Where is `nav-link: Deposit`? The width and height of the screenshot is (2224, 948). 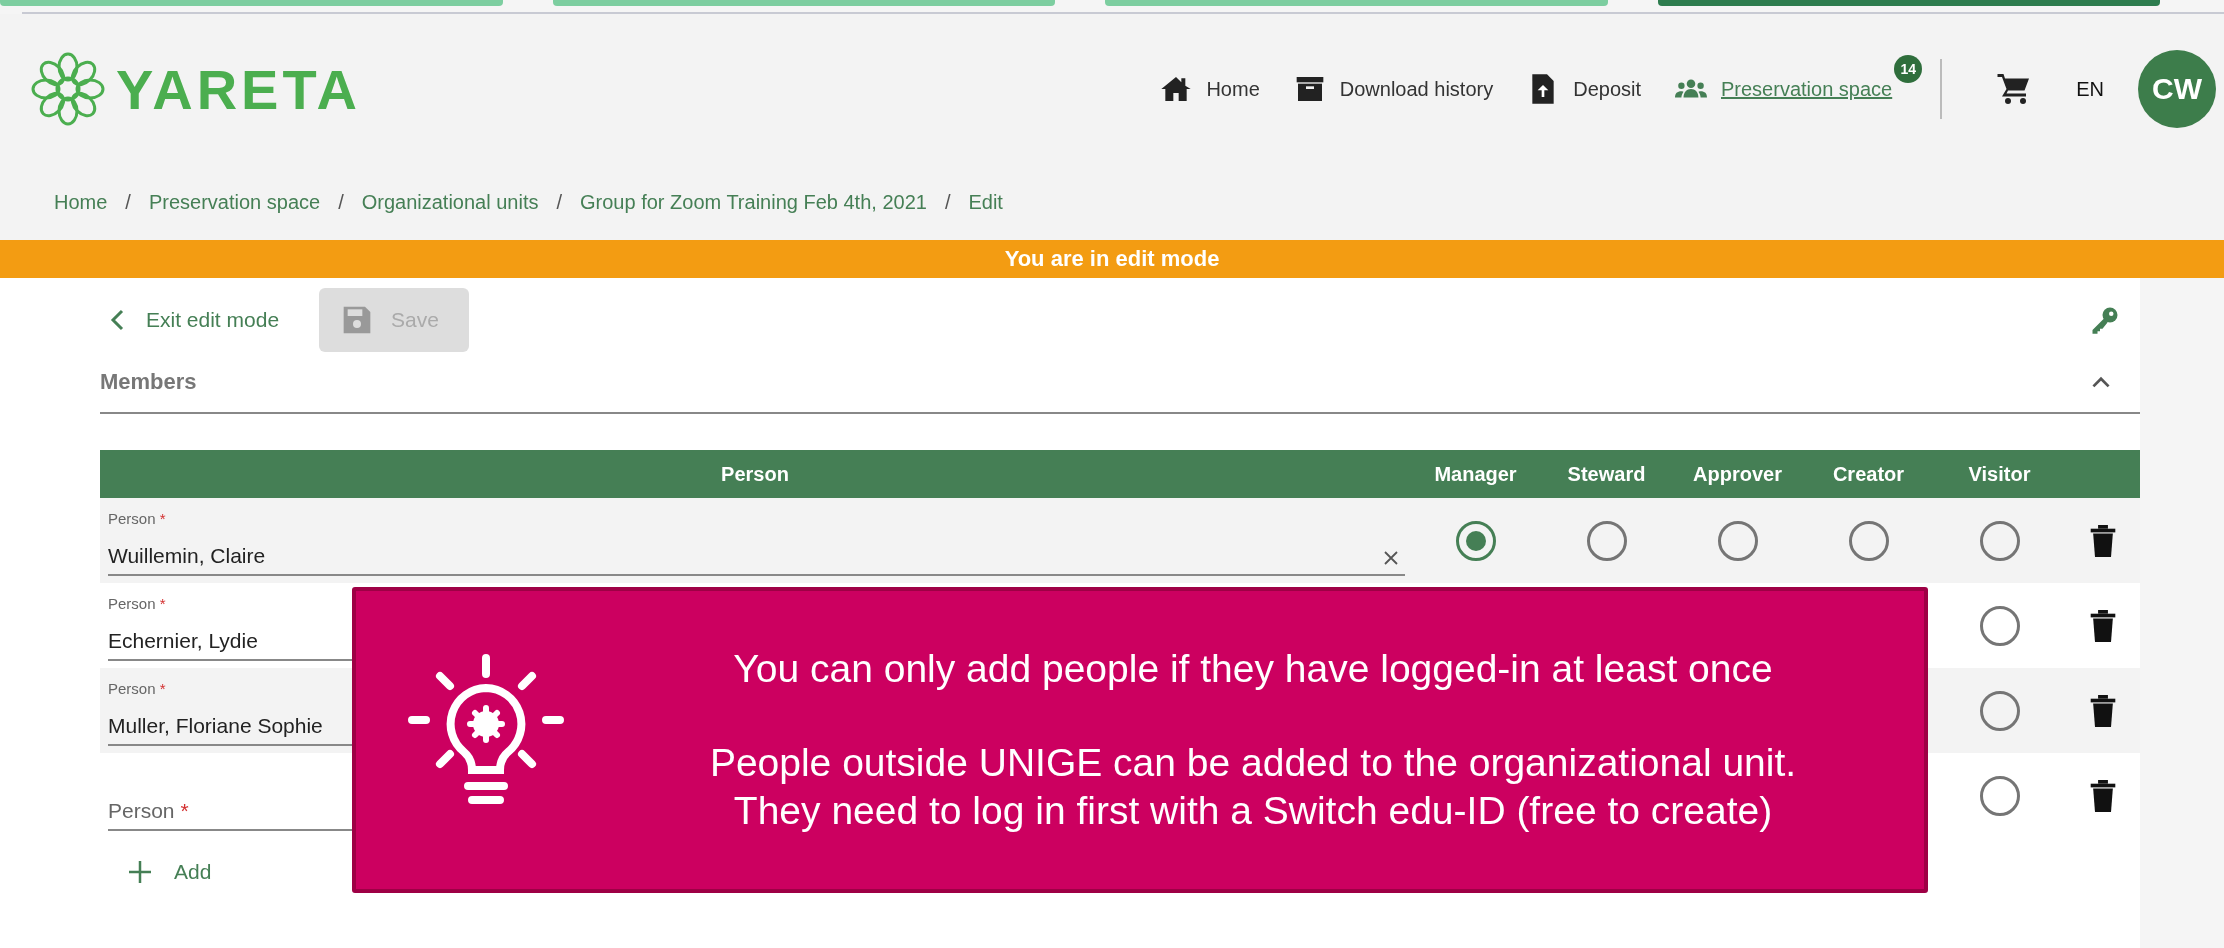 nav-link: Deposit is located at coordinates (1584, 89).